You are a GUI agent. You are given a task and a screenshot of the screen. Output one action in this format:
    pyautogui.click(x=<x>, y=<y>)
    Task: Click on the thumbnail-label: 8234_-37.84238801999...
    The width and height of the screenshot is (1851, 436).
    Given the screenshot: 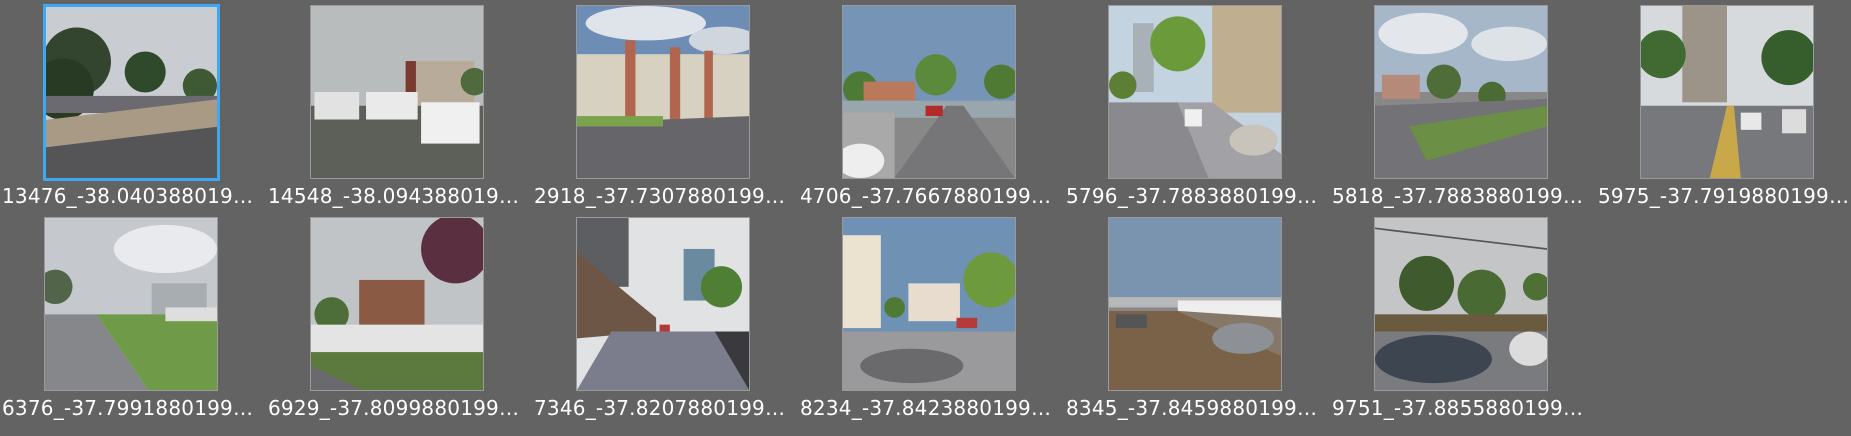 What is the action you would take?
    pyautogui.click(x=931, y=408)
    